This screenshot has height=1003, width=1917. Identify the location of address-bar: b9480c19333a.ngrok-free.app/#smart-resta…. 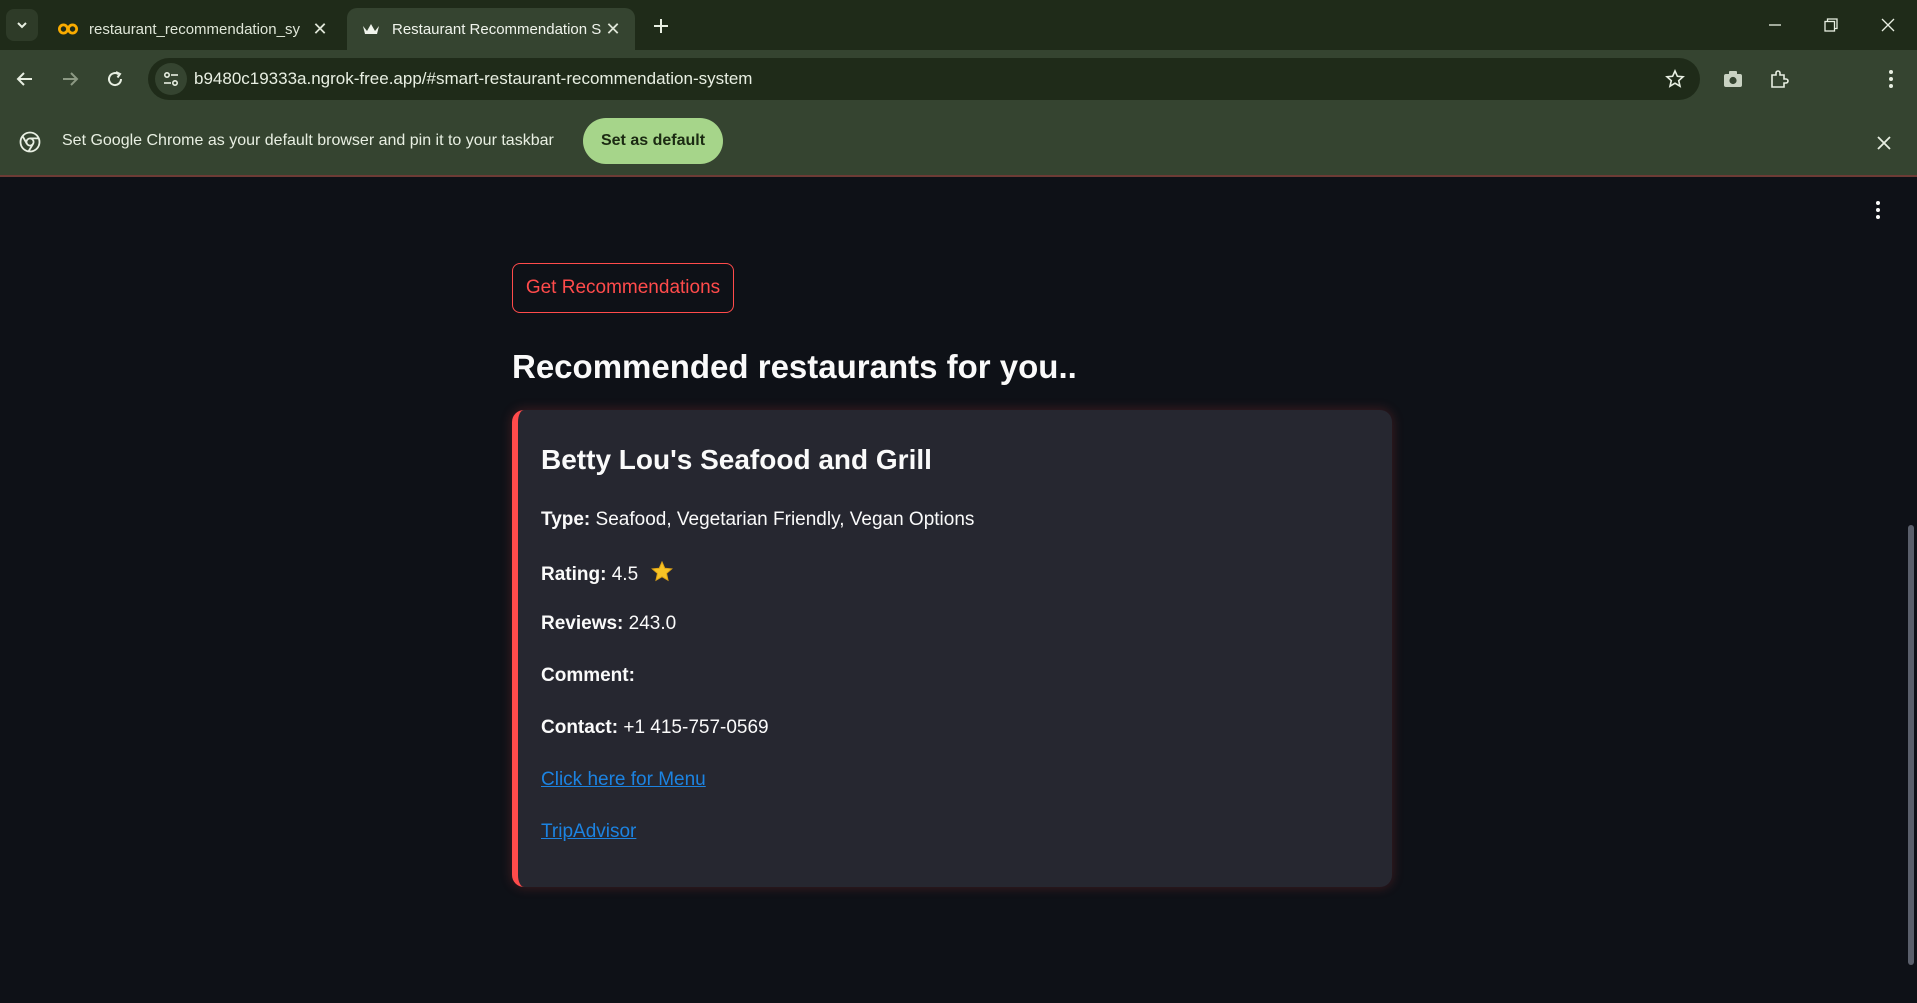
(924, 79).